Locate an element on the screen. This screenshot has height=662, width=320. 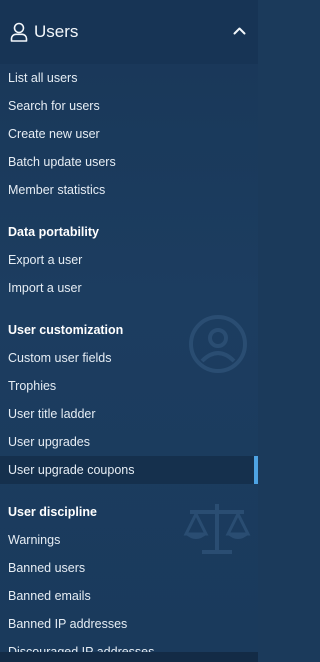
panel-bottom-edge is located at coordinates (129, 657).